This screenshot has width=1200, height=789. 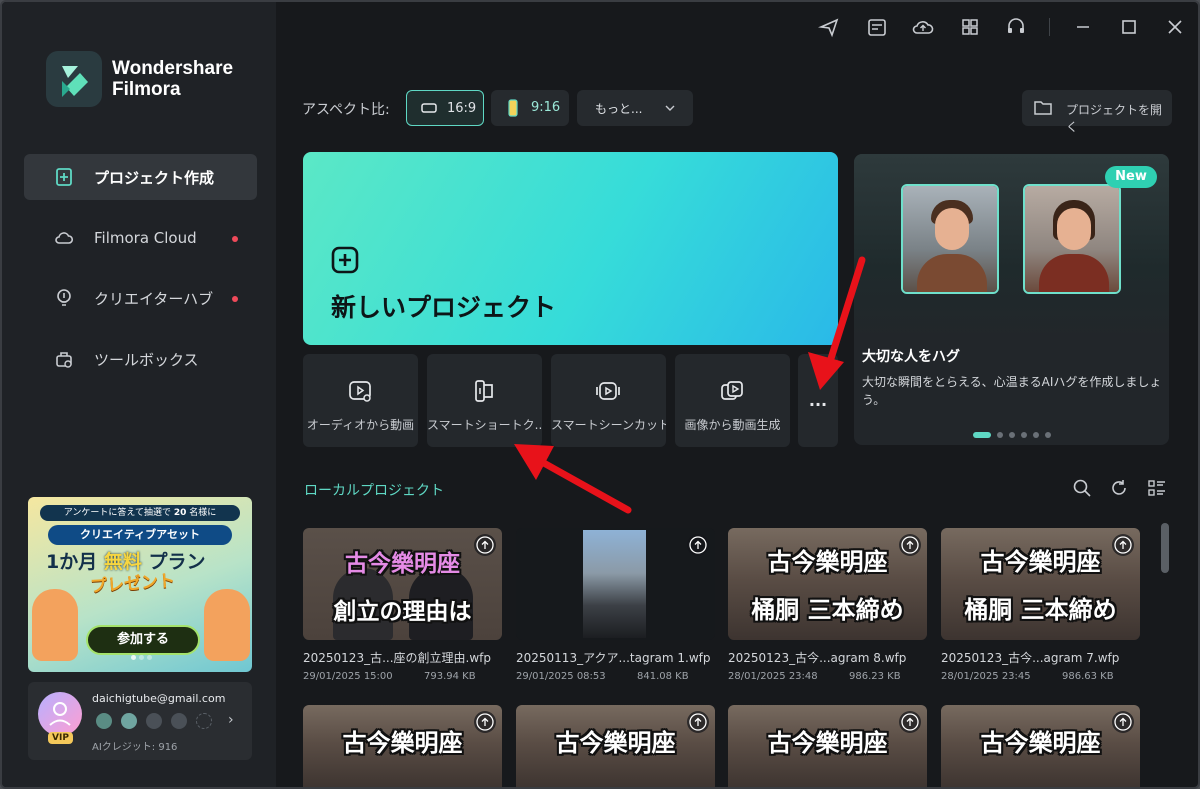 I want to click on annotation-arrows, so click(x=690, y=385).